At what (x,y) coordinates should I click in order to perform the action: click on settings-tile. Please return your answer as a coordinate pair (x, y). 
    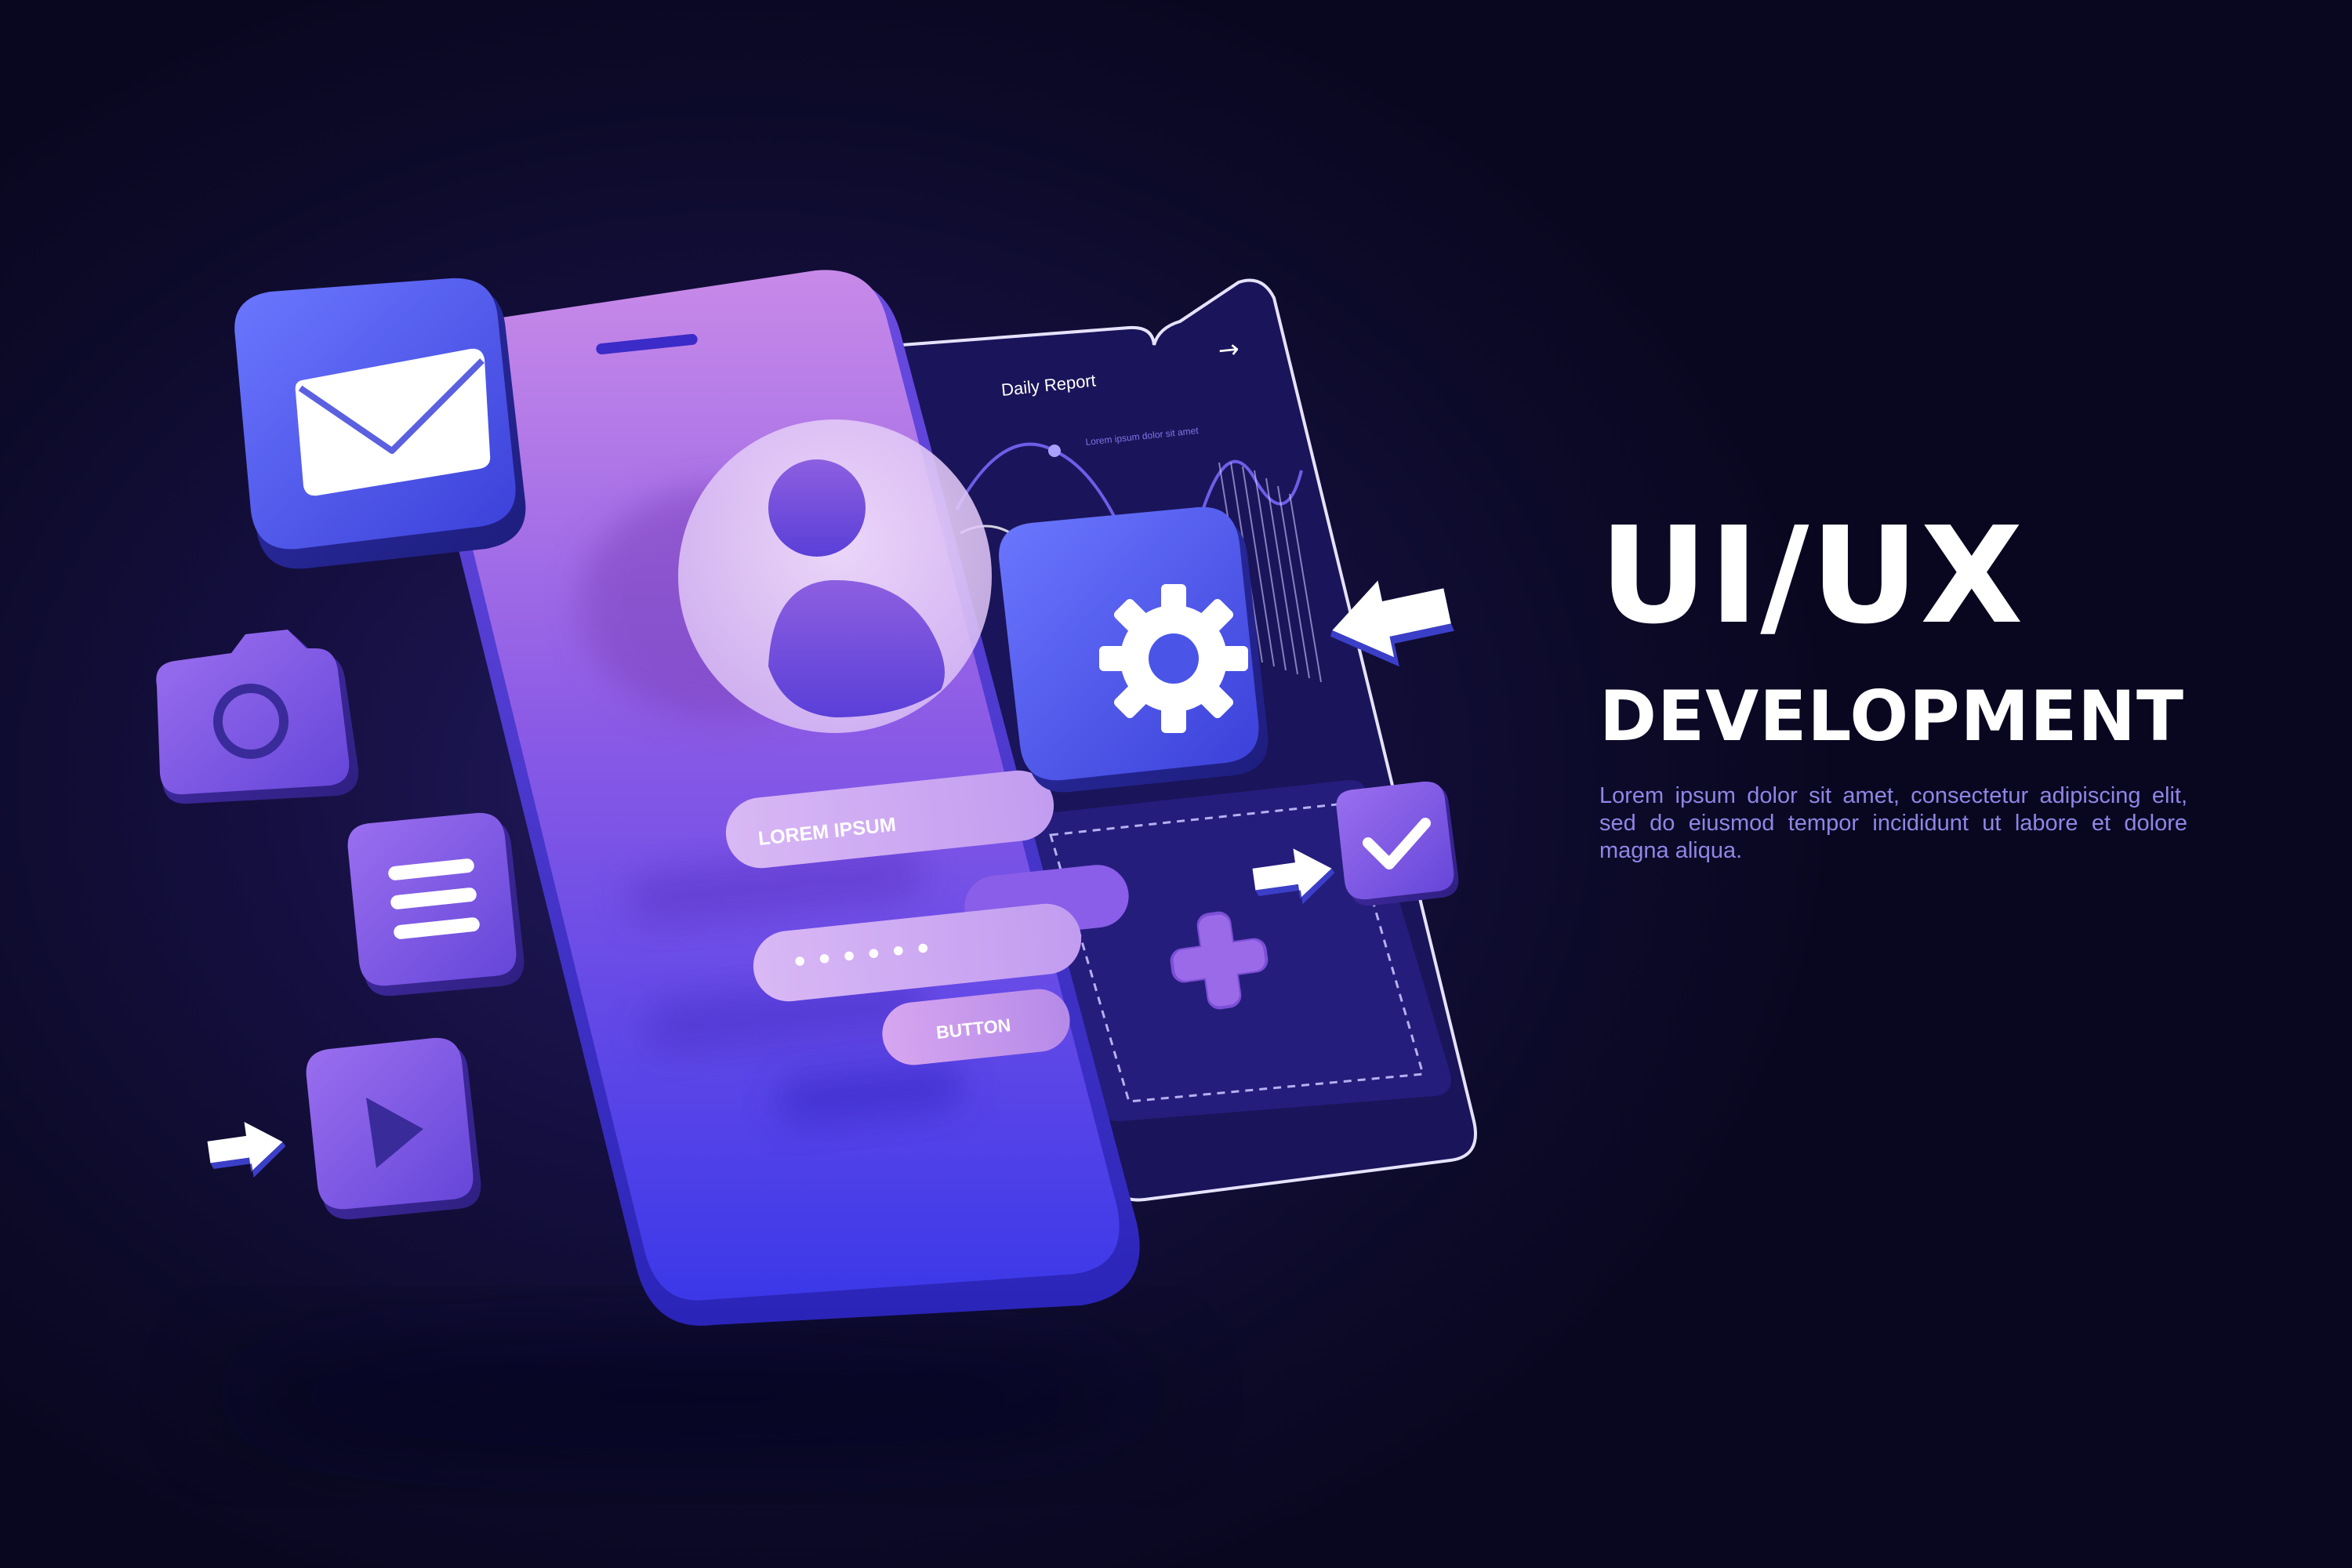
    Looking at the image, I should click on (1134, 649).